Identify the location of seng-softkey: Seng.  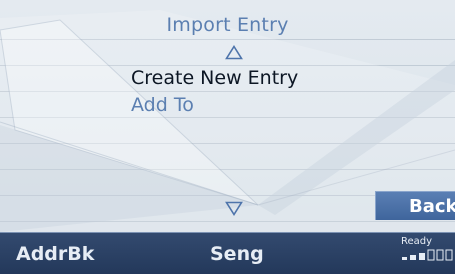
(237, 254).